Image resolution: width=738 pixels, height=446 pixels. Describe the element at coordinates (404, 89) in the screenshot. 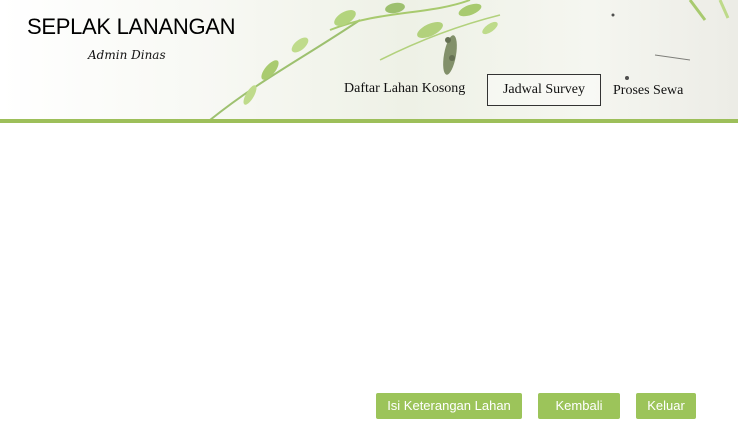

I see `nav-daftar-lahan-kosong: Daftar Lahan Kosong` at that location.